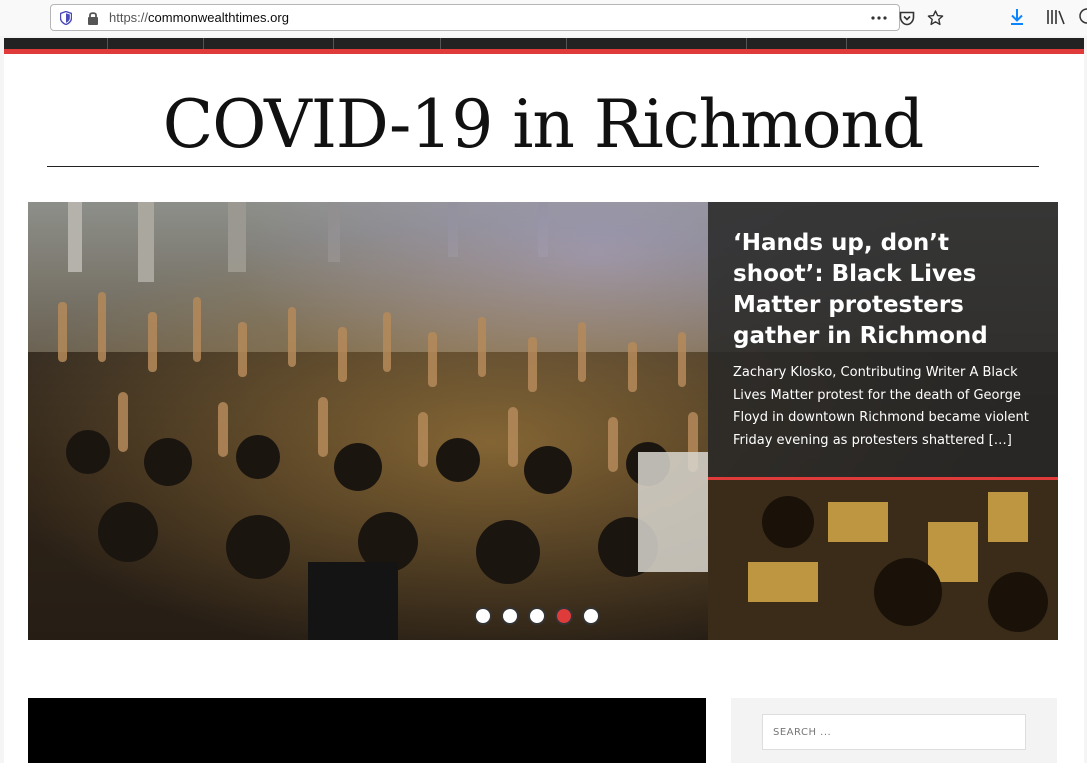 The width and height of the screenshot is (1087, 763). I want to click on video-embed, so click(367, 730).